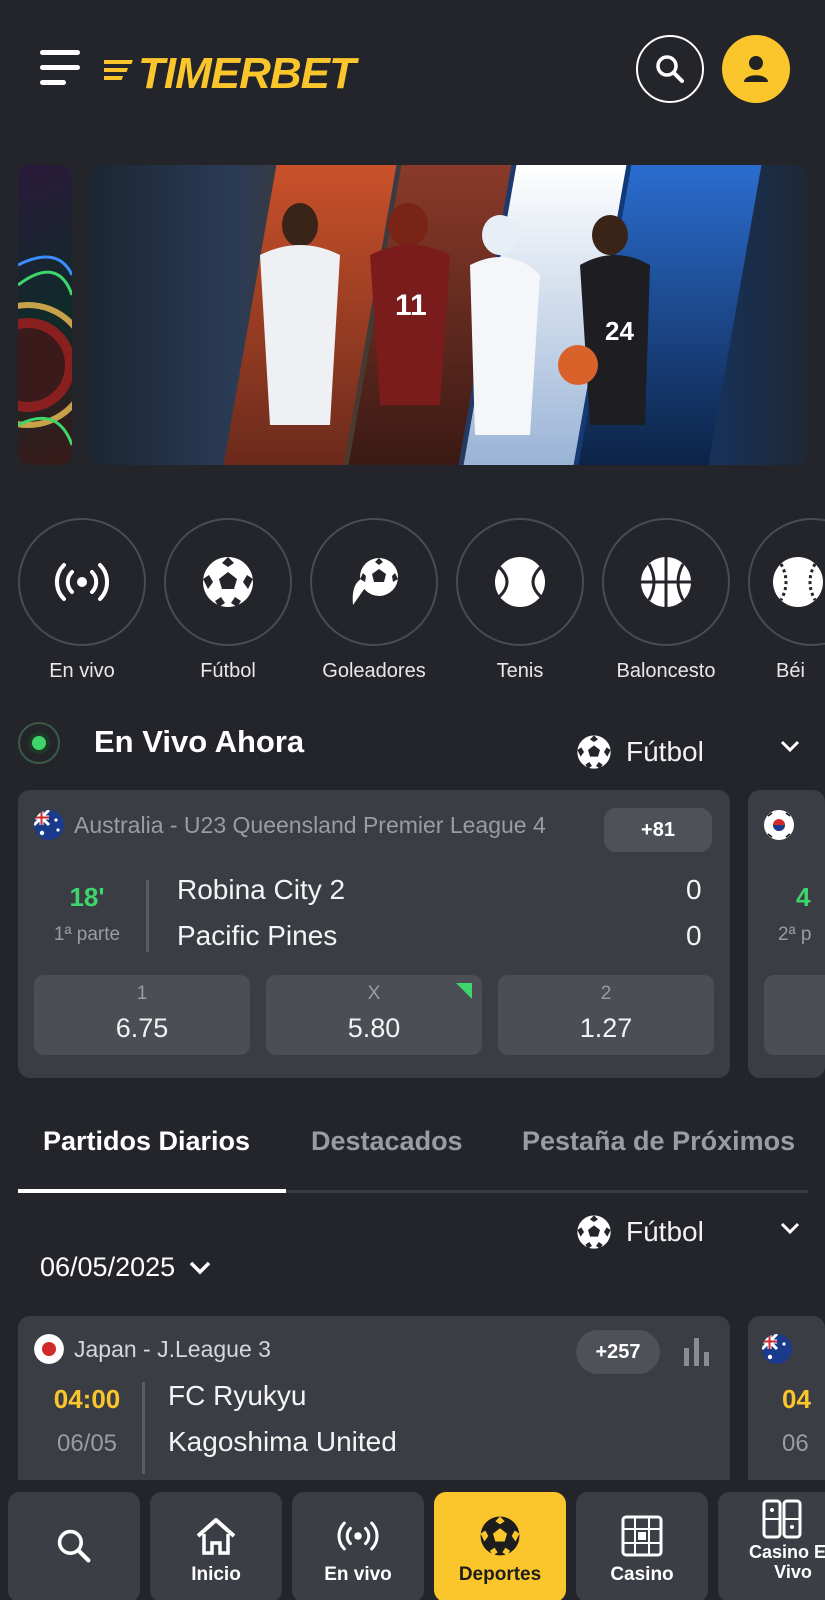 This screenshot has width=825, height=1600. I want to click on nav-label: Inicio, so click(216, 1574).